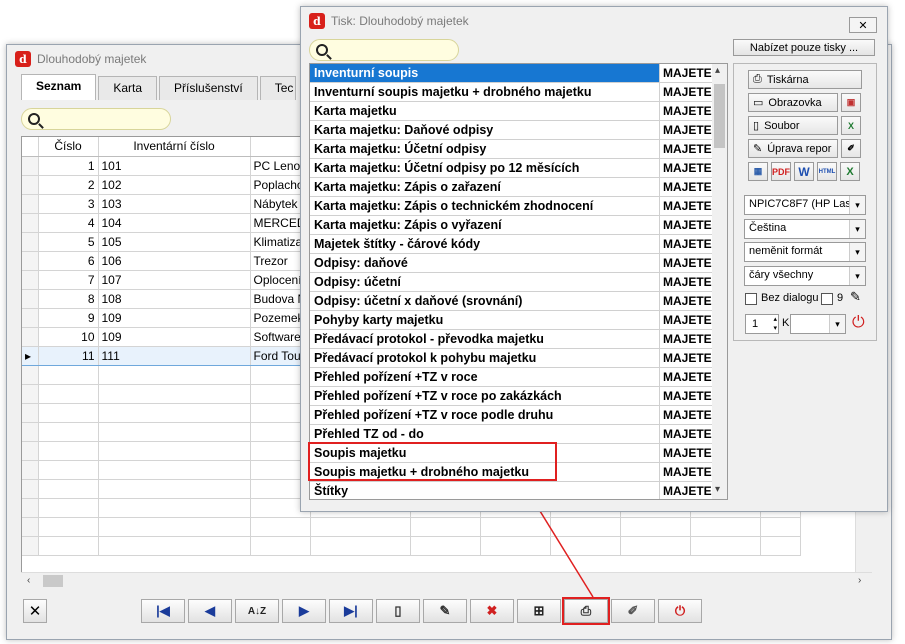 This screenshot has height=644, width=905. I want to click on report-list-item: Majetek štítky - čárové kódy MAJETE, so click(511, 244).